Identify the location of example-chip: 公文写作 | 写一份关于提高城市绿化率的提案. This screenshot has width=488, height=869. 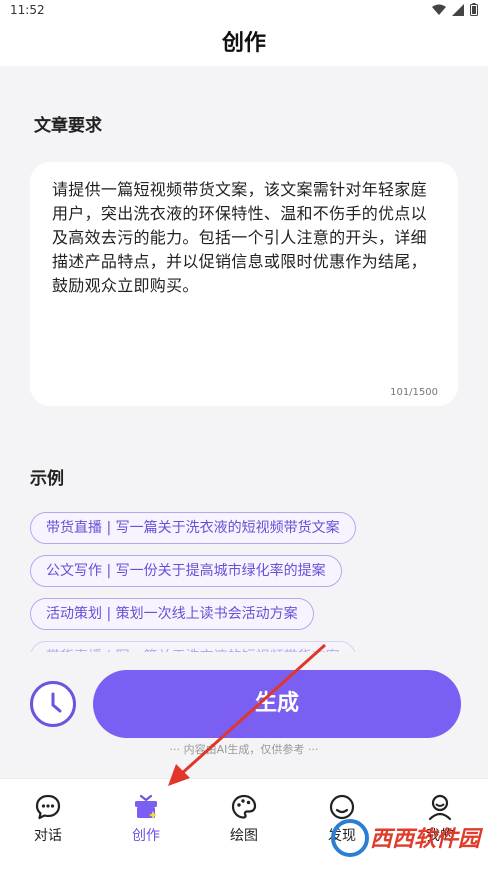
(186, 571).